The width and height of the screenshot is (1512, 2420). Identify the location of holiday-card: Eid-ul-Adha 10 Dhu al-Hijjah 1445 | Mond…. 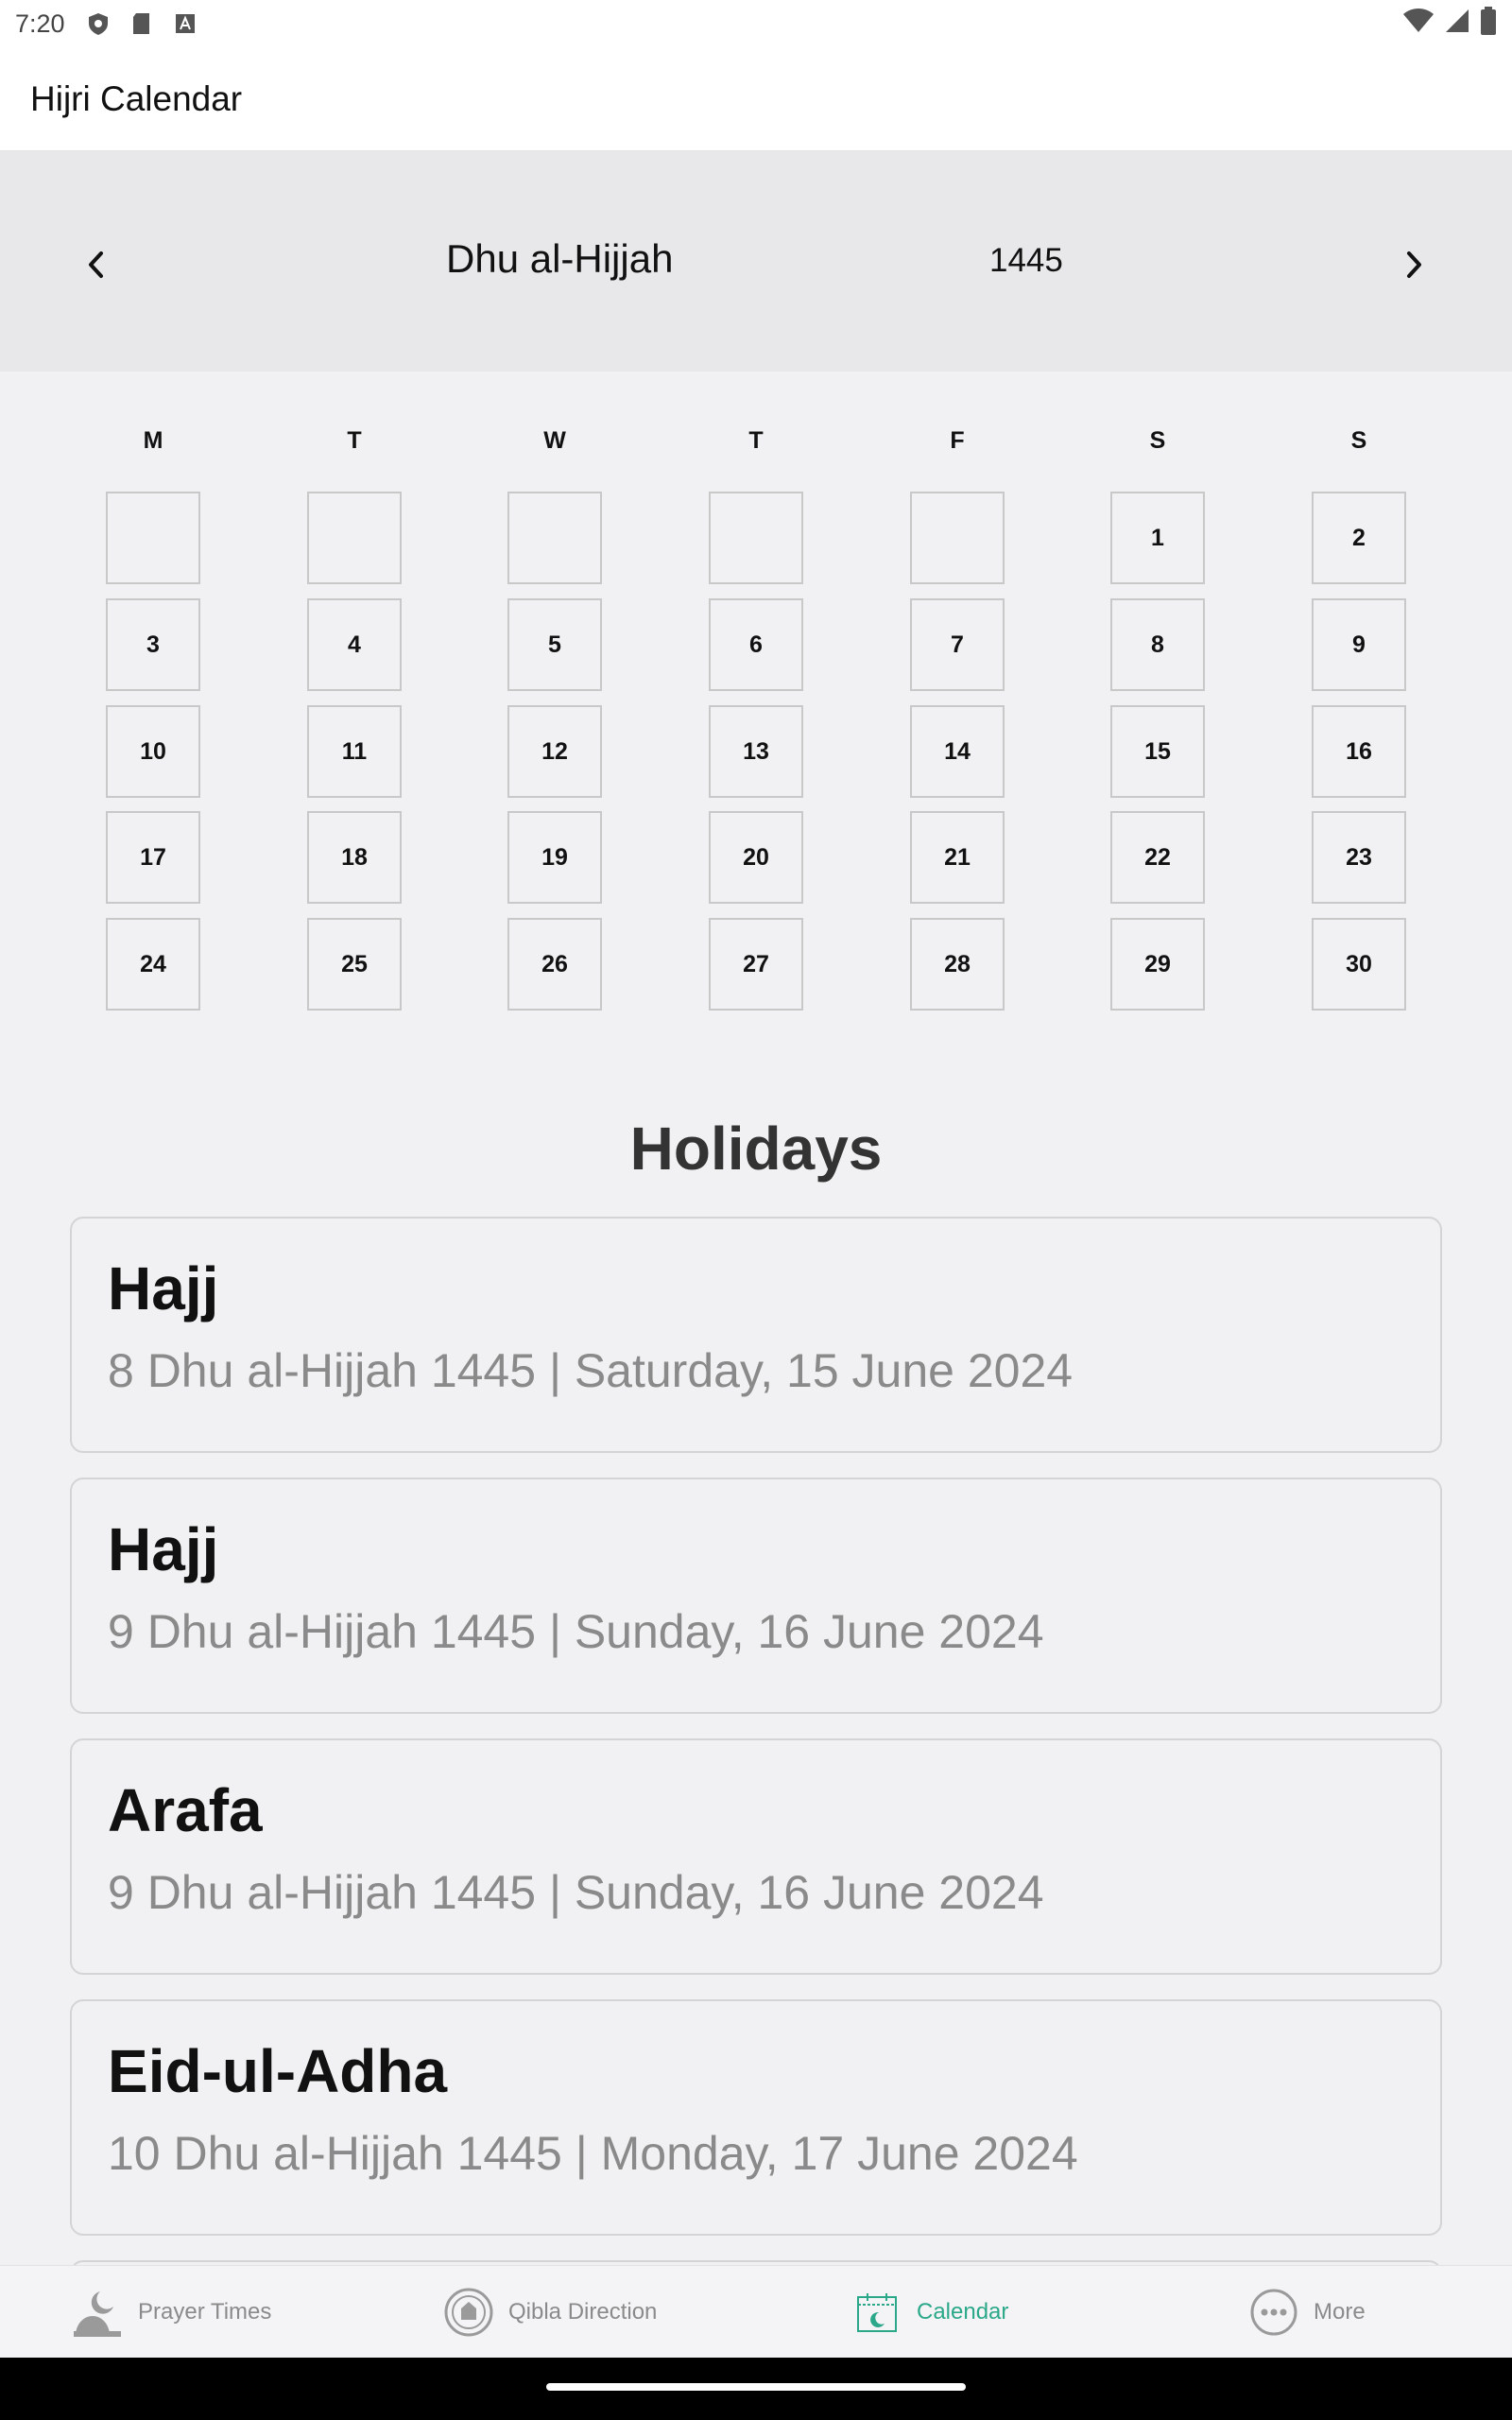
(756, 2117).